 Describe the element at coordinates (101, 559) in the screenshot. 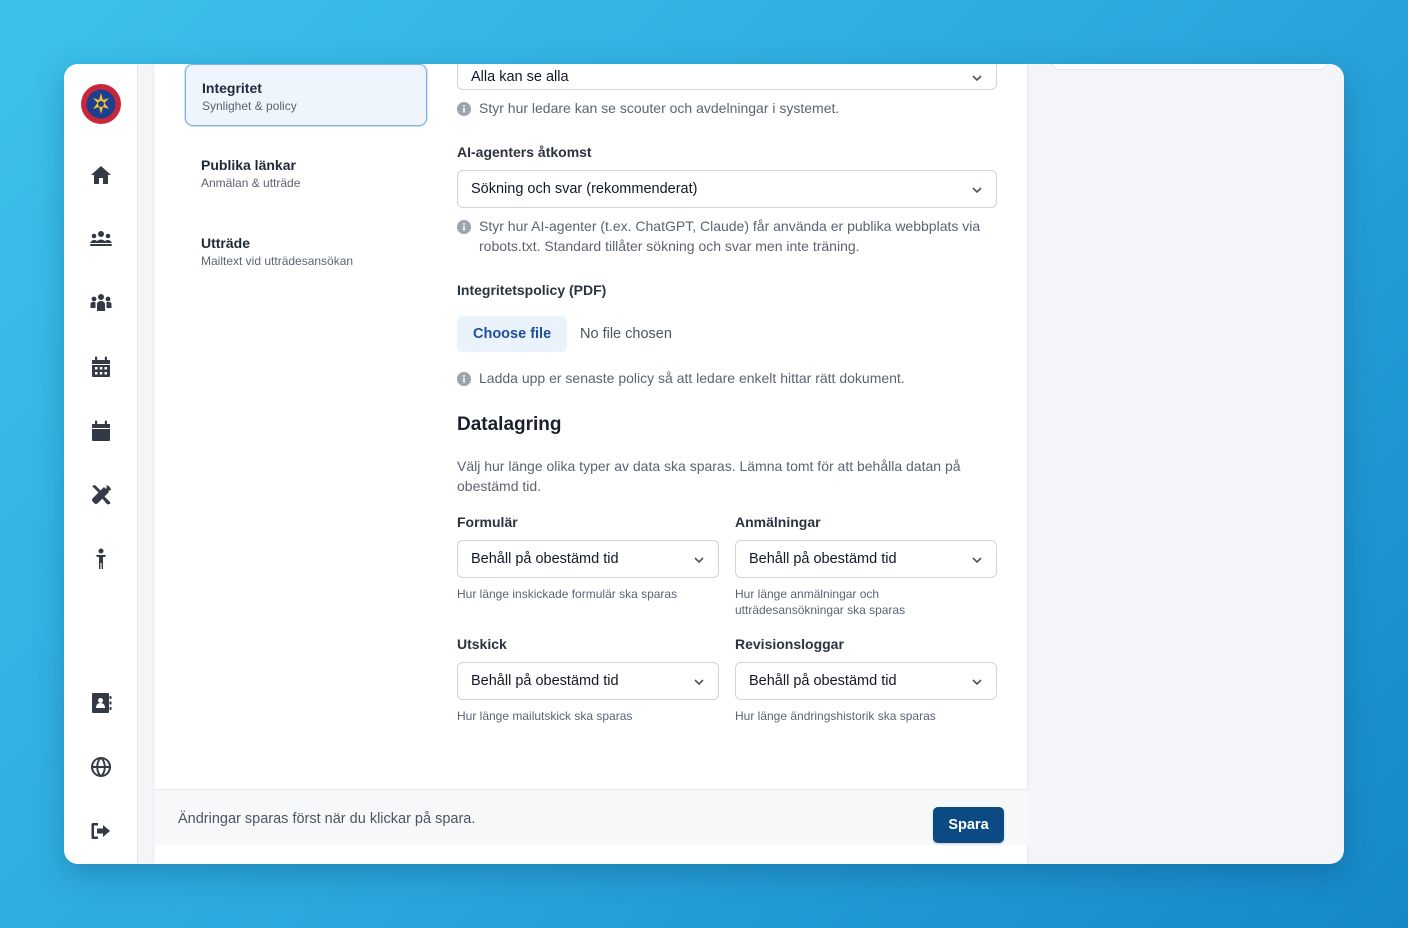

I see `child-icon` at that location.